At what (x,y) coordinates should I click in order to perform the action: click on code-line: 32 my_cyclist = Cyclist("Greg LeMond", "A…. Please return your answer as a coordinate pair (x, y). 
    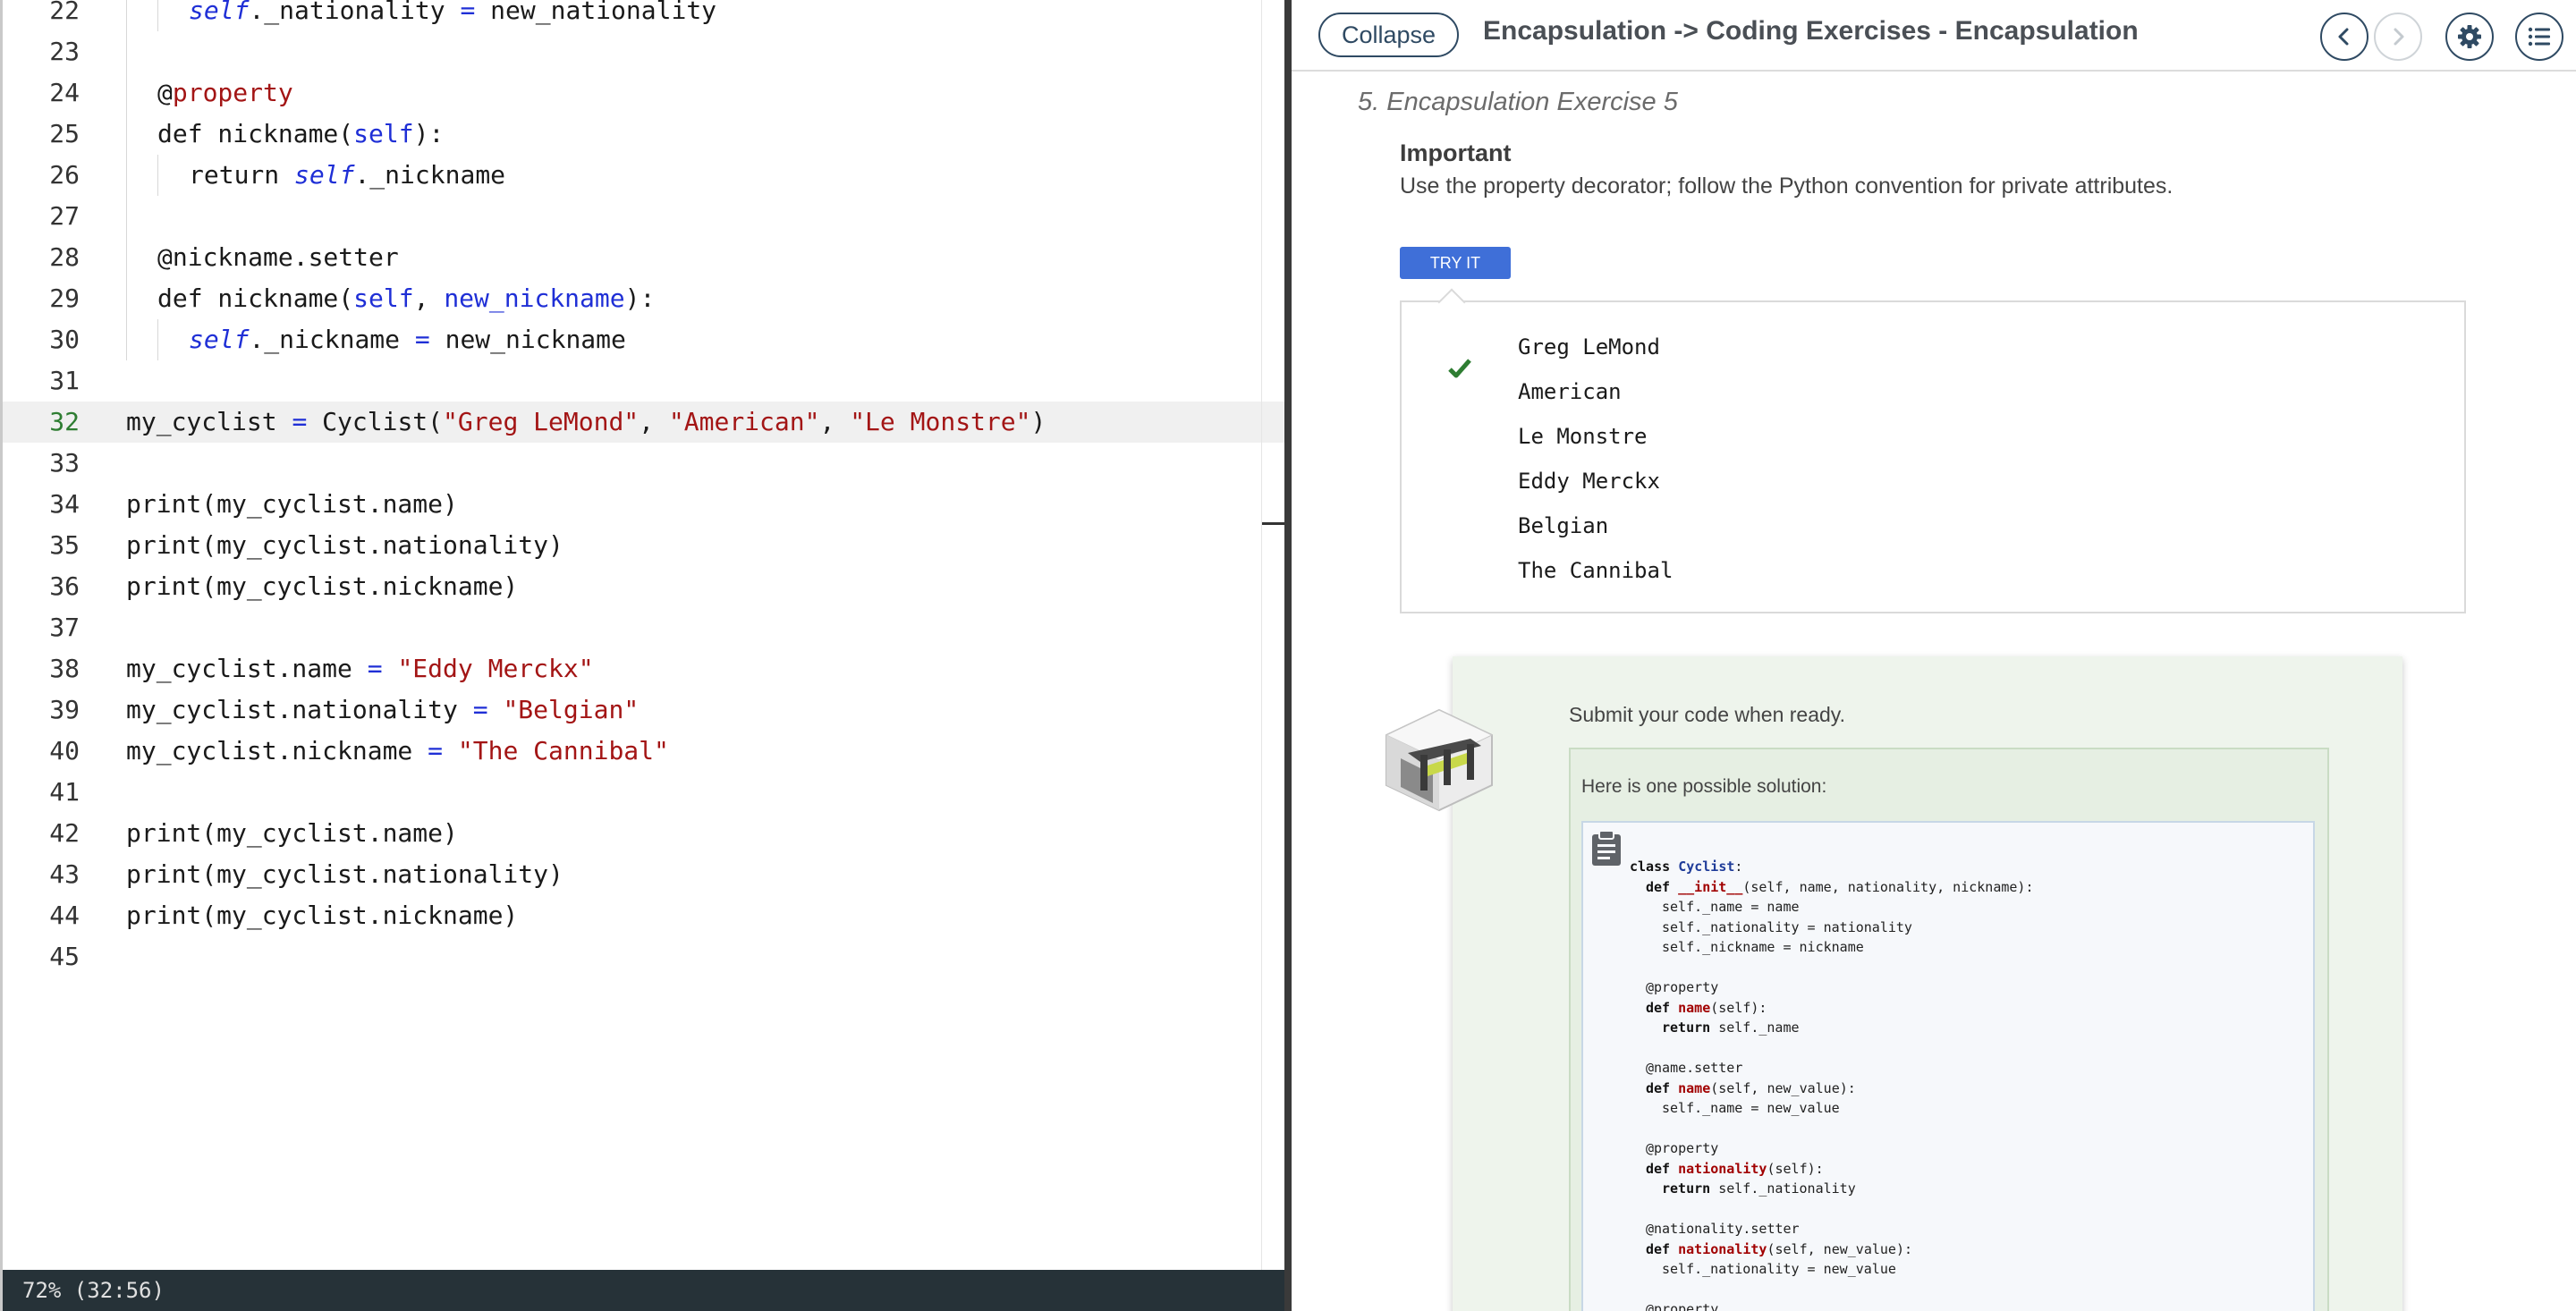
    Looking at the image, I should click on (643, 422).